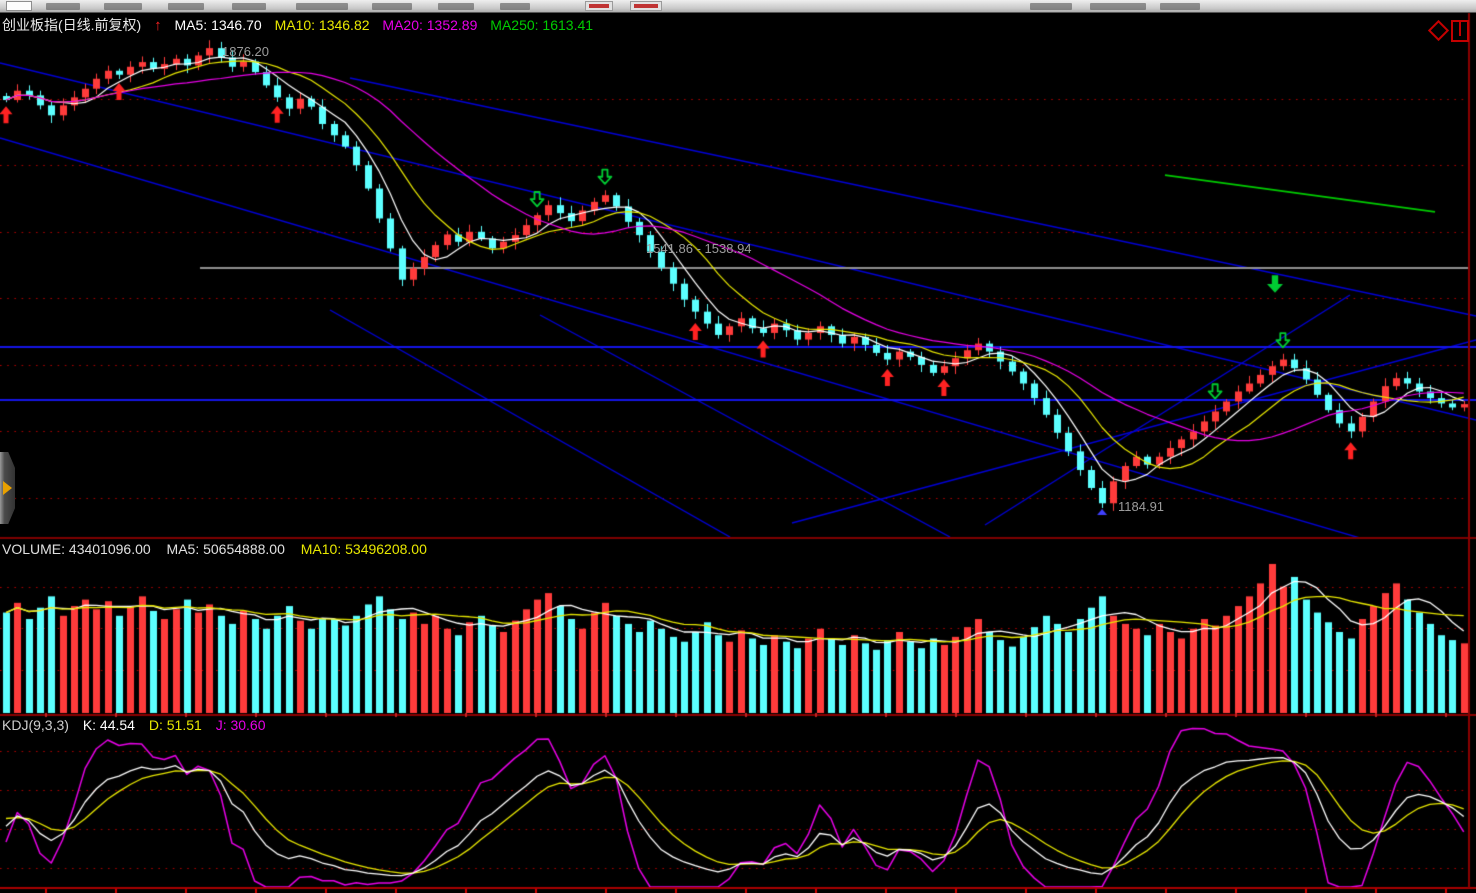  Describe the element at coordinates (1141, 506) in the screenshot. I see `low-price-label: 1184.91` at that location.